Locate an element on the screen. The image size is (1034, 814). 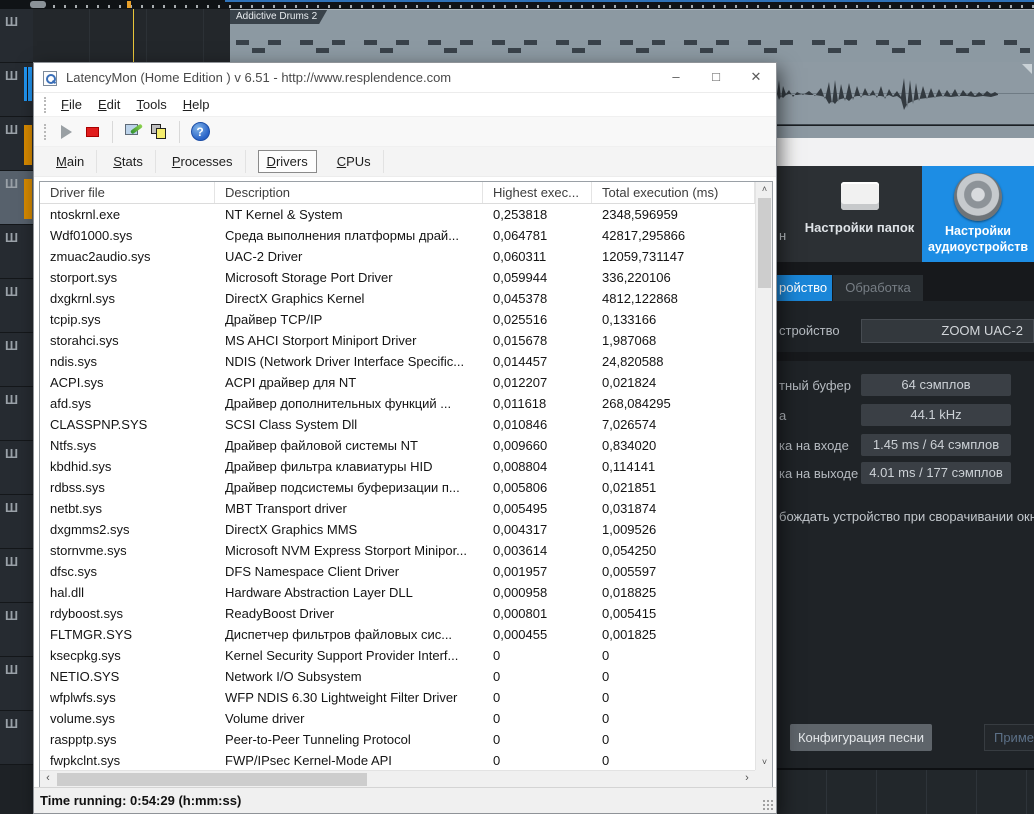
copy-report-button is located at coordinates (159, 132).